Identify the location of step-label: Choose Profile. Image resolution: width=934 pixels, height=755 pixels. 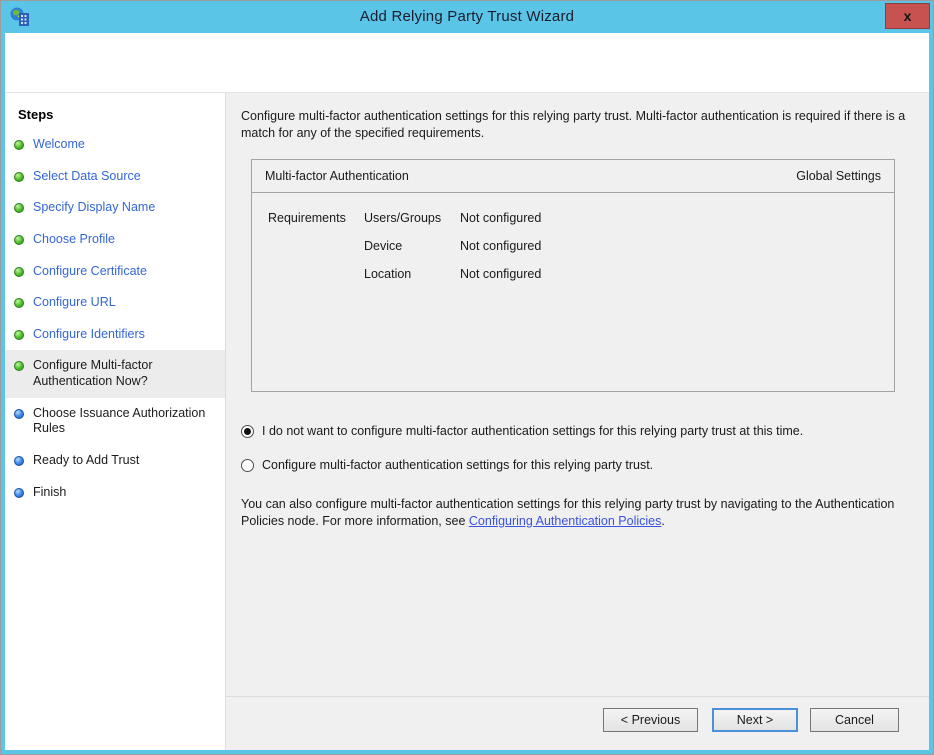
(74, 238).